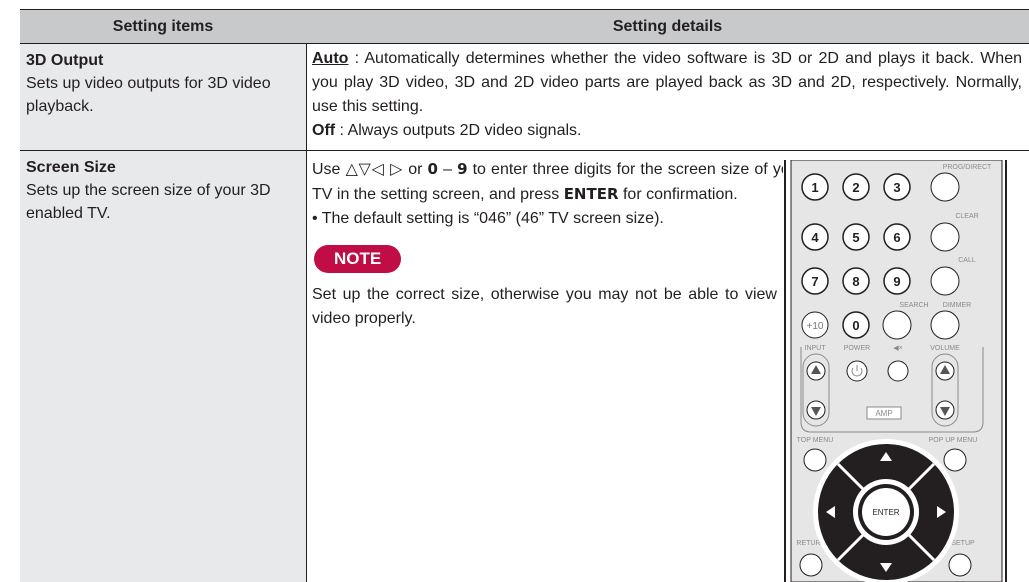 Image resolution: width=1029 pixels, height=582 pixels. Describe the element at coordinates (678, 194) in the screenshot. I see `instr-text-d: for confirmation.` at that location.